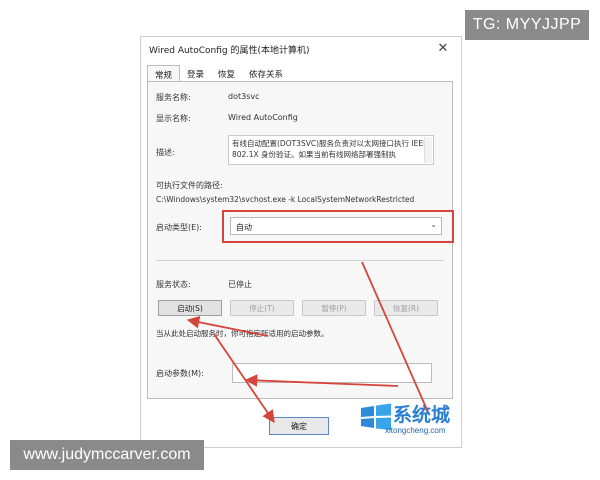 This screenshot has height=480, width=600. What do you see at coordinates (229, 51) in the screenshot?
I see `dialog-title: Wired AutoConfig 的属性(本地计算机)` at bounding box center [229, 51].